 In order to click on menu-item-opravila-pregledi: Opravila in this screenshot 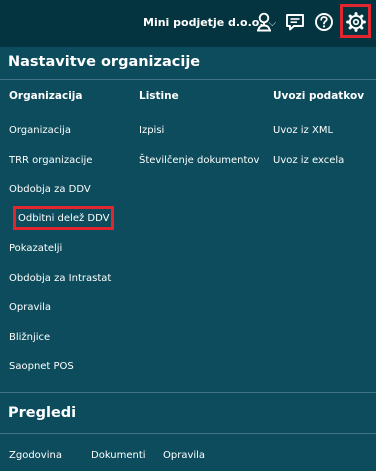, I will do `click(184, 455)`.